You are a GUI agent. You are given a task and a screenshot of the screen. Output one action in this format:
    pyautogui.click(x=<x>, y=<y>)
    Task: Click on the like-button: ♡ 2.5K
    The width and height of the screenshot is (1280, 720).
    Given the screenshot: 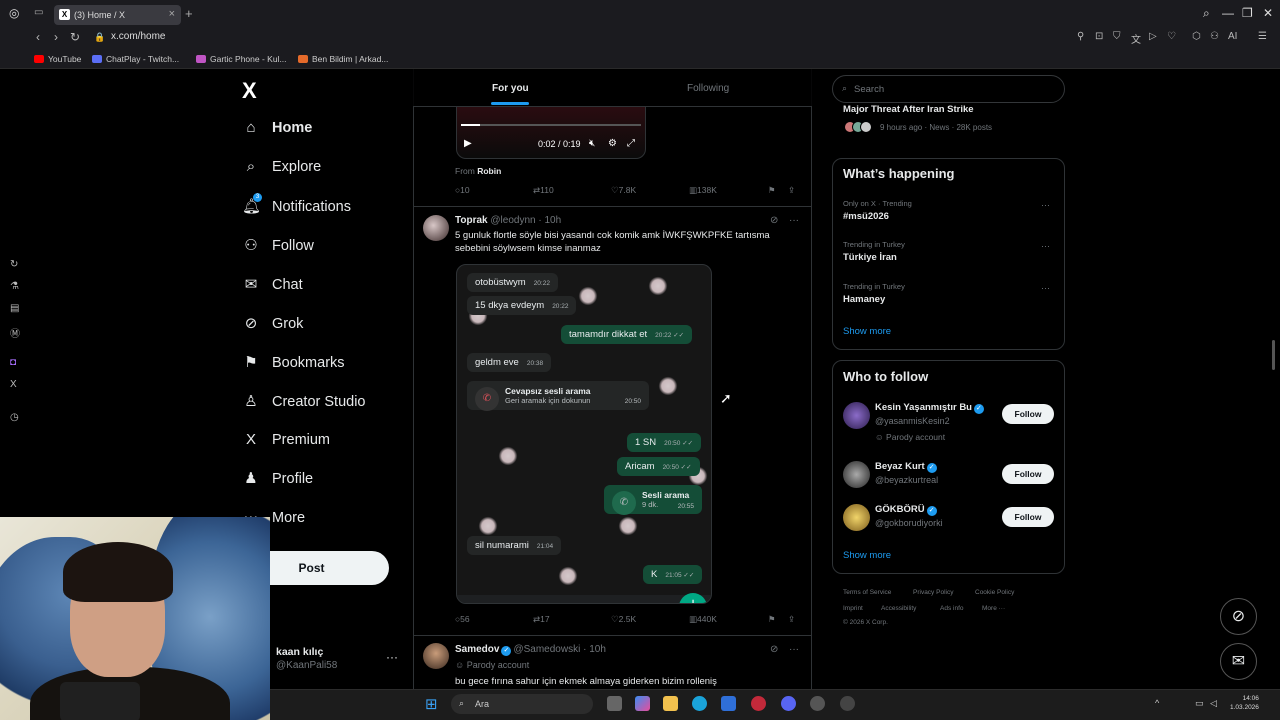 What is the action you would take?
    pyautogui.click(x=623, y=619)
    